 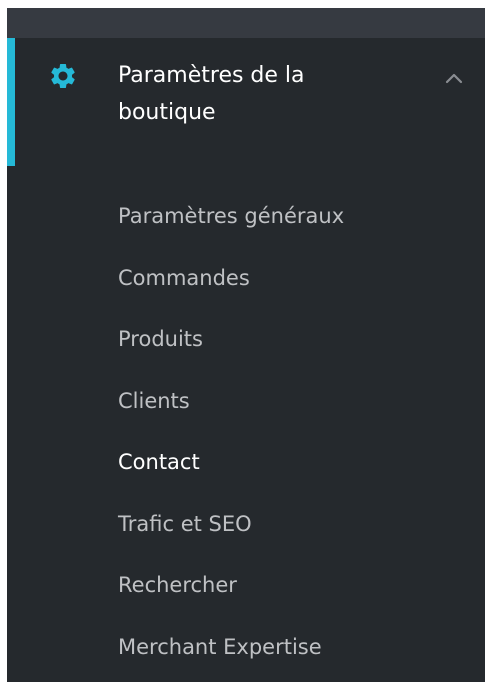 What do you see at coordinates (63, 75) in the screenshot?
I see `gear-icon` at bounding box center [63, 75].